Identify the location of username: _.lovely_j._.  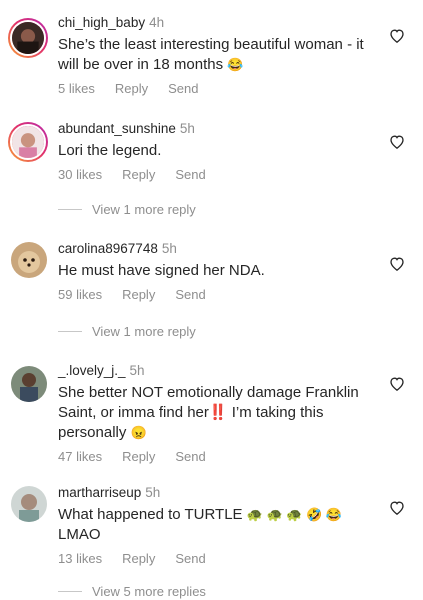
(92, 370).